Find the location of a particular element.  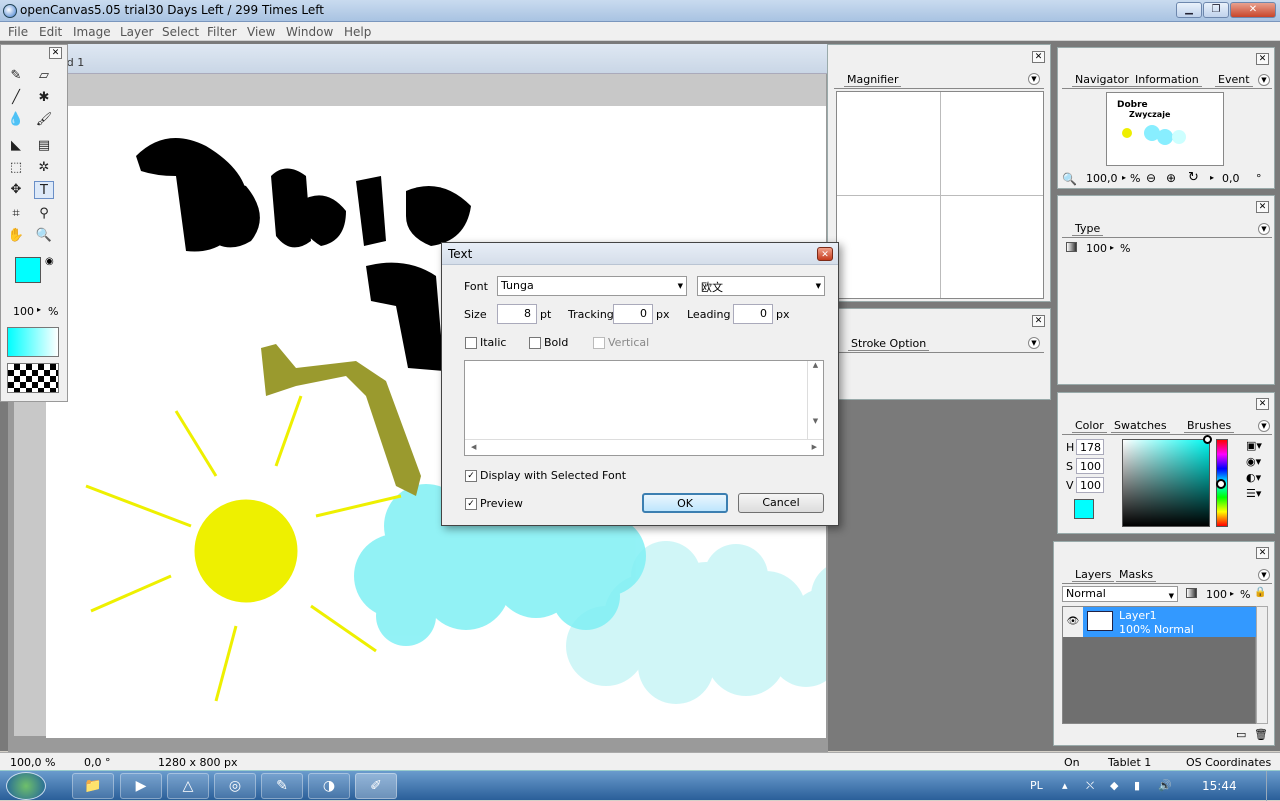

pen-tool-icon: ✎ is located at coordinates (16, 76).